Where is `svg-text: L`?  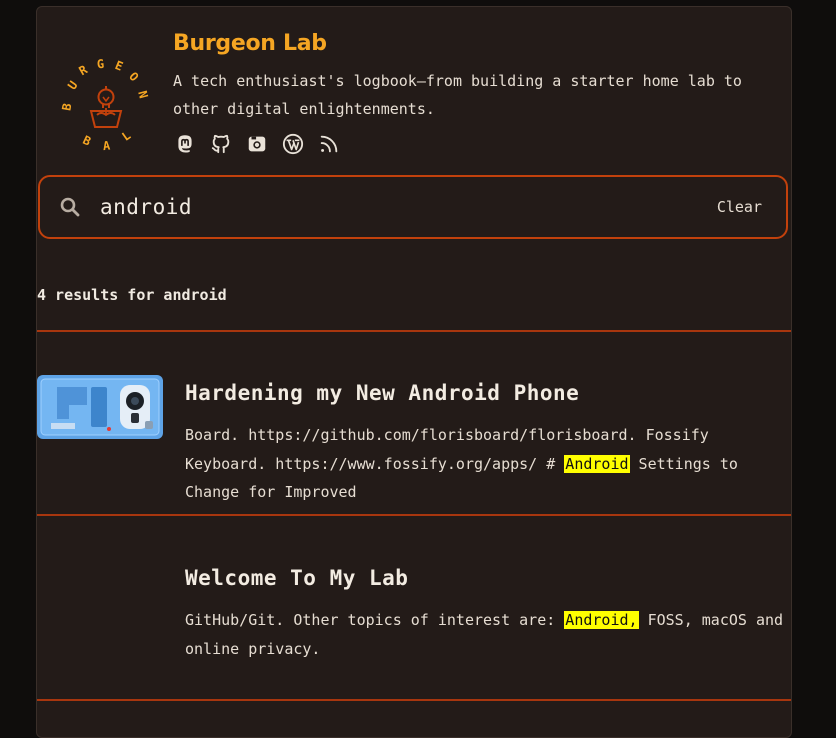 svg-text: L is located at coordinates (126, 136).